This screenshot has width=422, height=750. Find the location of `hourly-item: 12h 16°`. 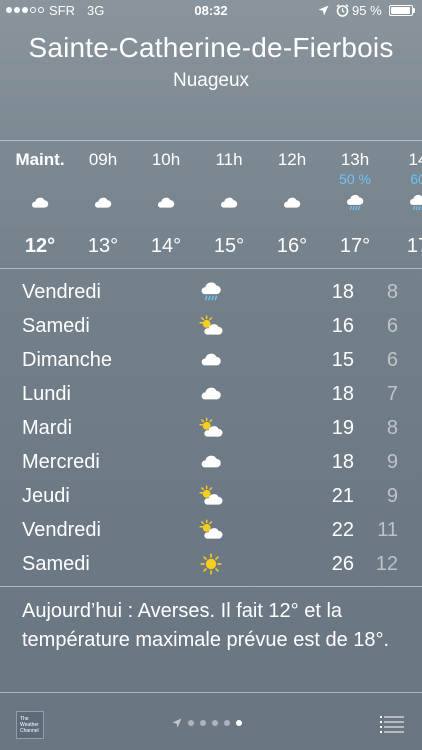

hourly-item: 12h 16° is located at coordinates (292, 204).